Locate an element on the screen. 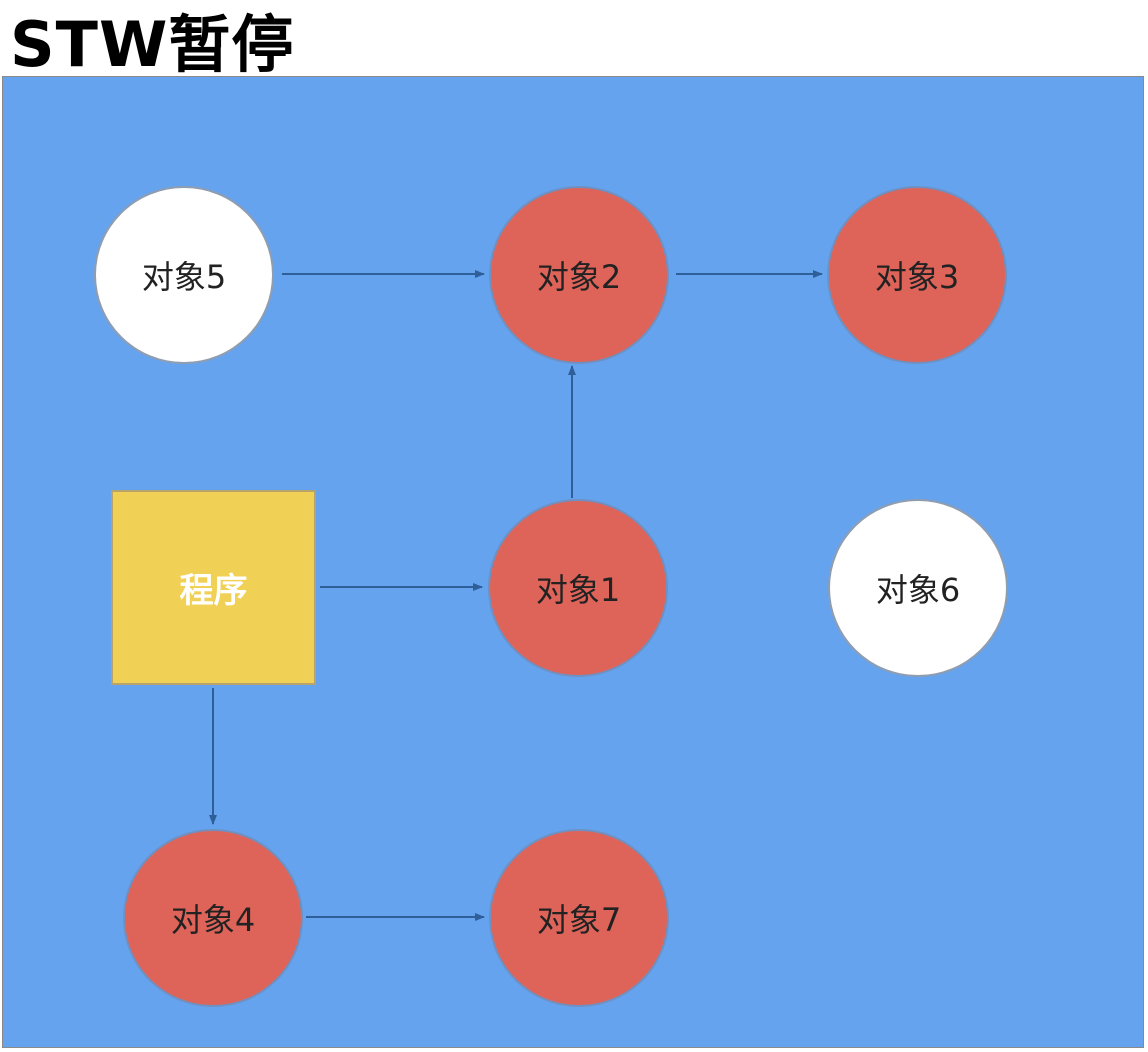  object-node-2: 对象2 is located at coordinates (579, 275).